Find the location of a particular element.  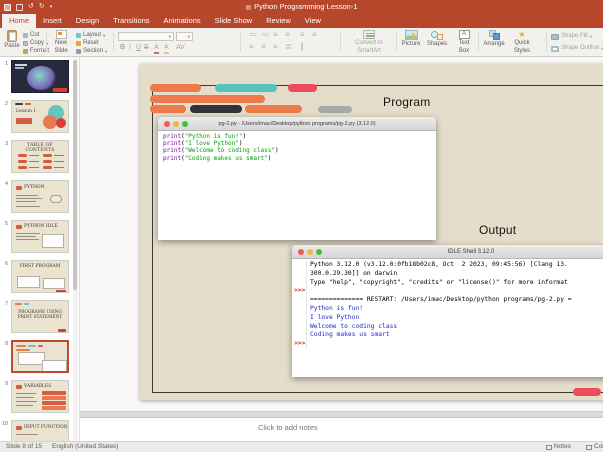

cut-button: Cut is located at coordinates (31, 35).